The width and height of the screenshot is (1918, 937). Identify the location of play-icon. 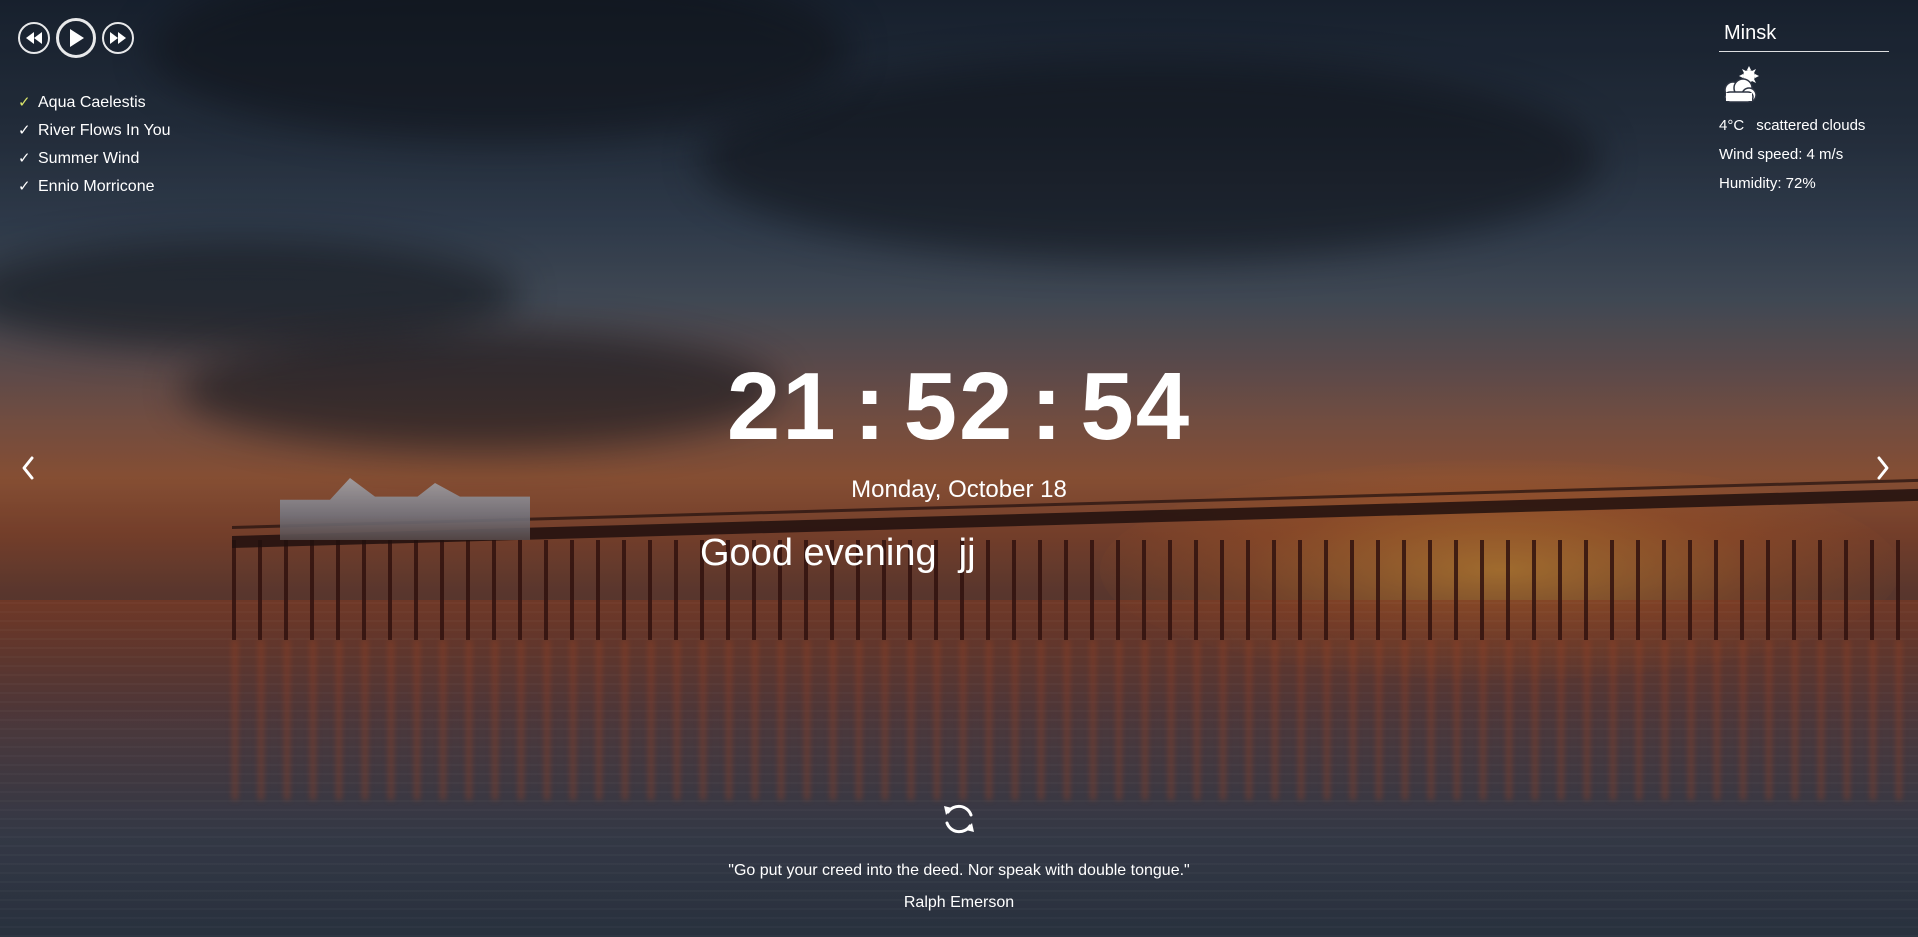
(77, 38).